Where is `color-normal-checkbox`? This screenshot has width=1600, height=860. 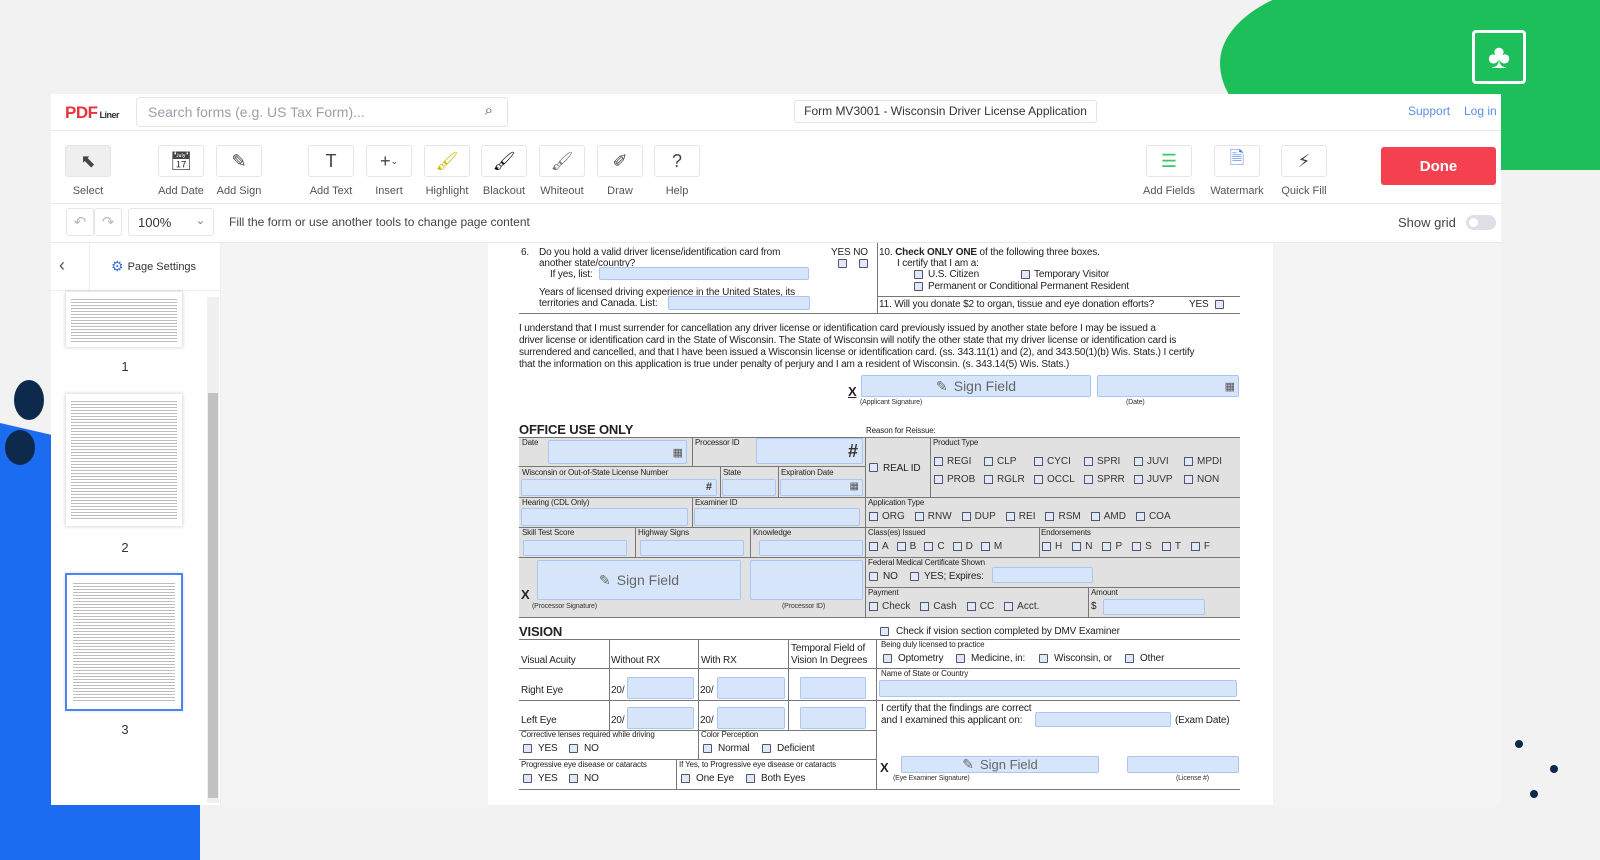 color-normal-checkbox is located at coordinates (707, 748).